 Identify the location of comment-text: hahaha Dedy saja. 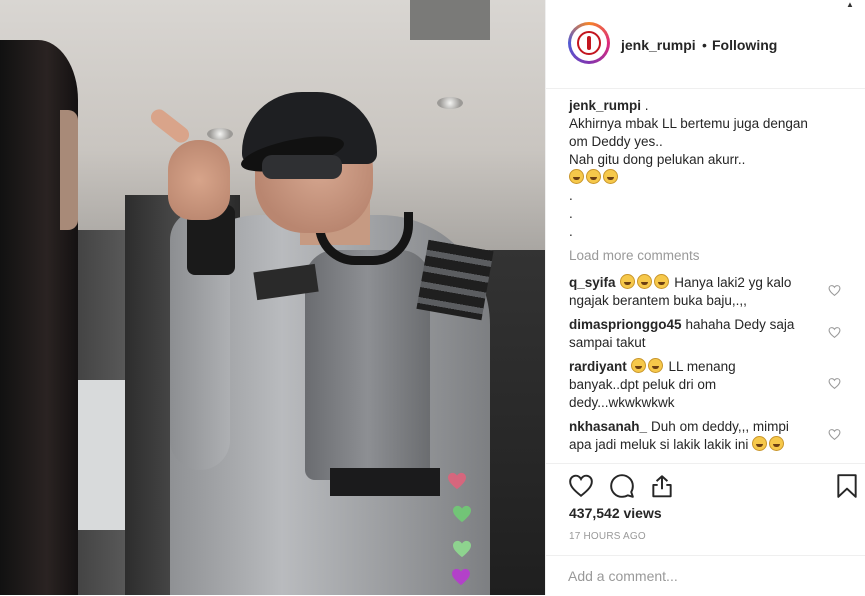
(740, 324).